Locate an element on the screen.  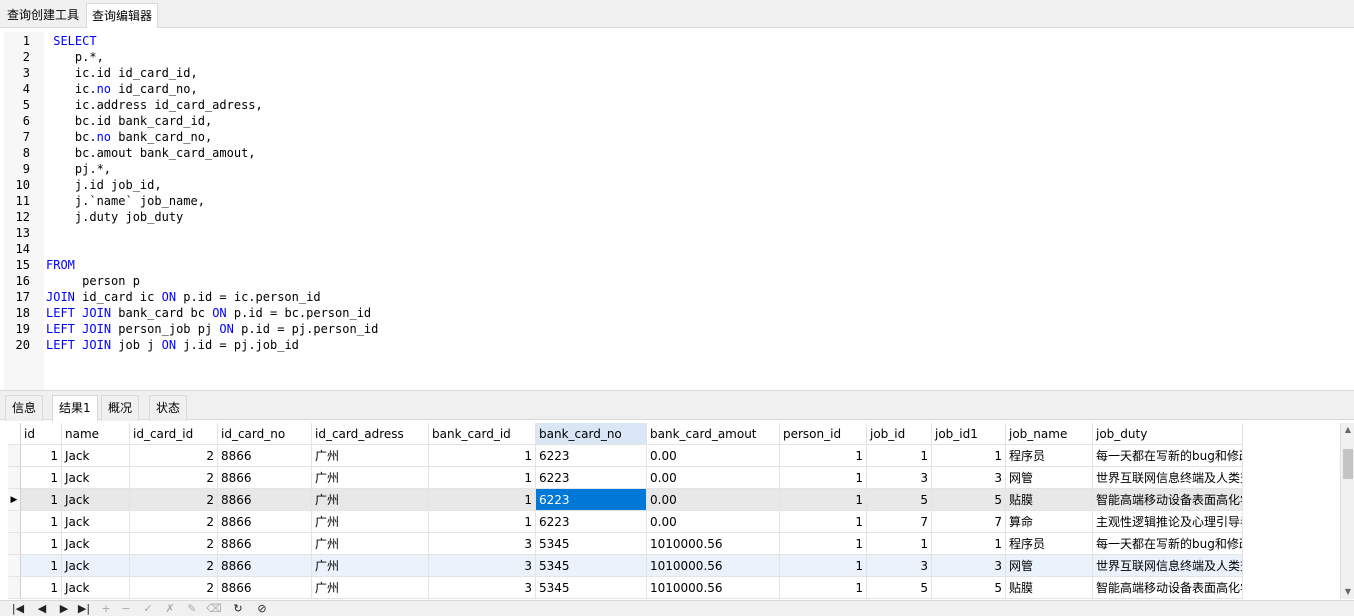
tab-result1: 结果1 is located at coordinates (75, 408).